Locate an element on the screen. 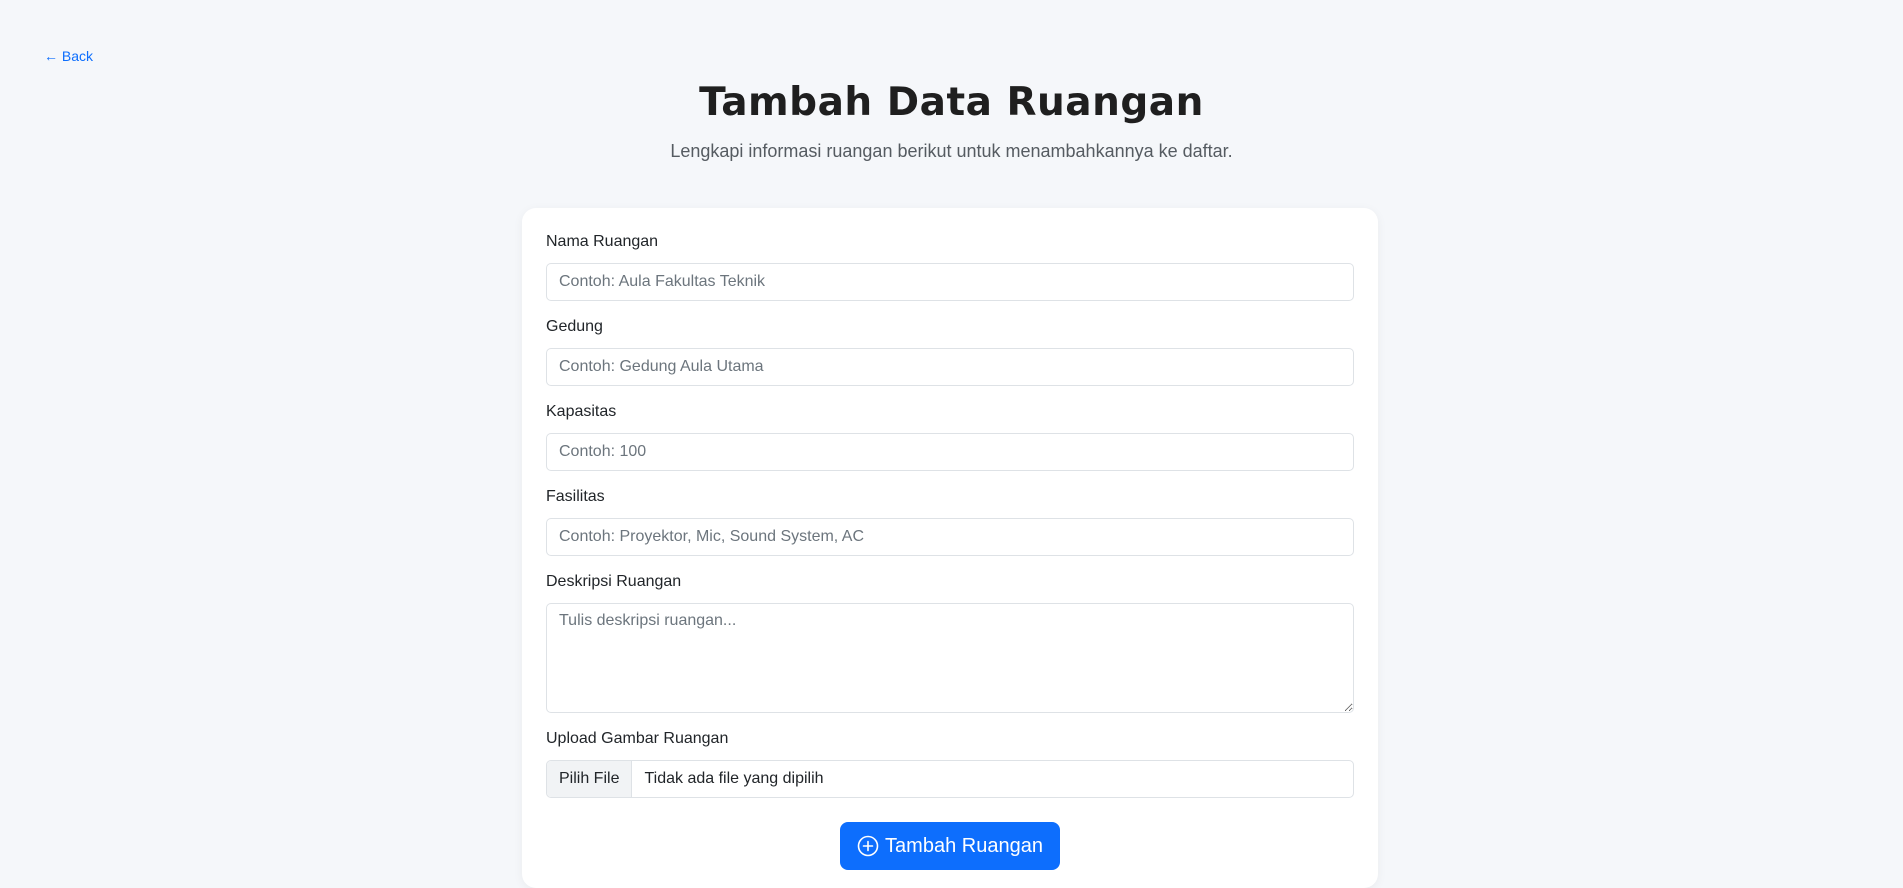 The width and height of the screenshot is (1903, 888). fasilitas-label: Fasilitas is located at coordinates (575, 496).